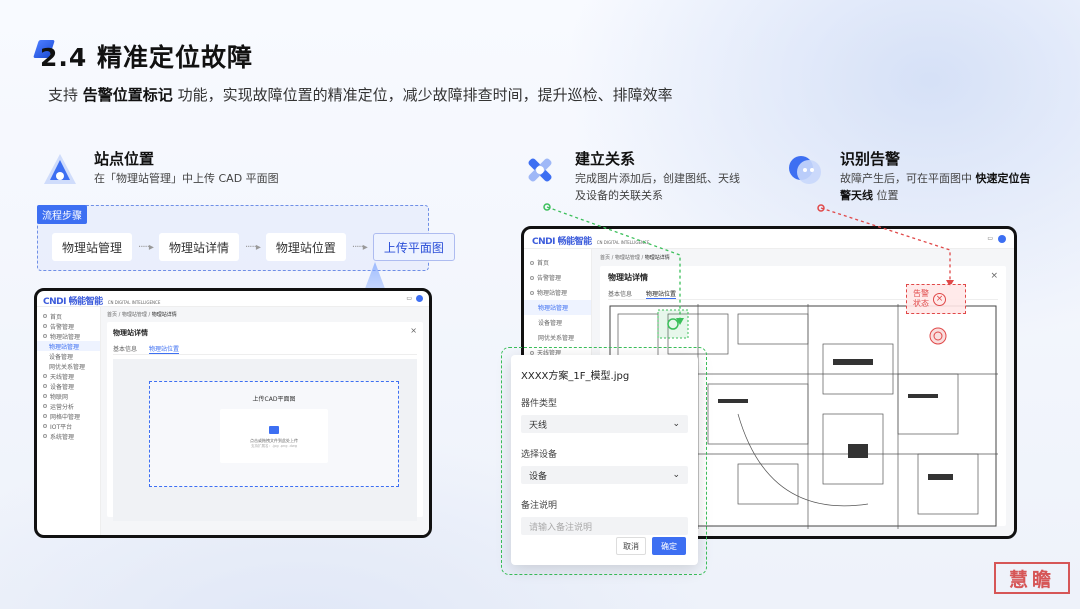 The height and width of the screenshot is (609, 1080). I want to click on sidebar-item: 天线管理, so click(68, 376).